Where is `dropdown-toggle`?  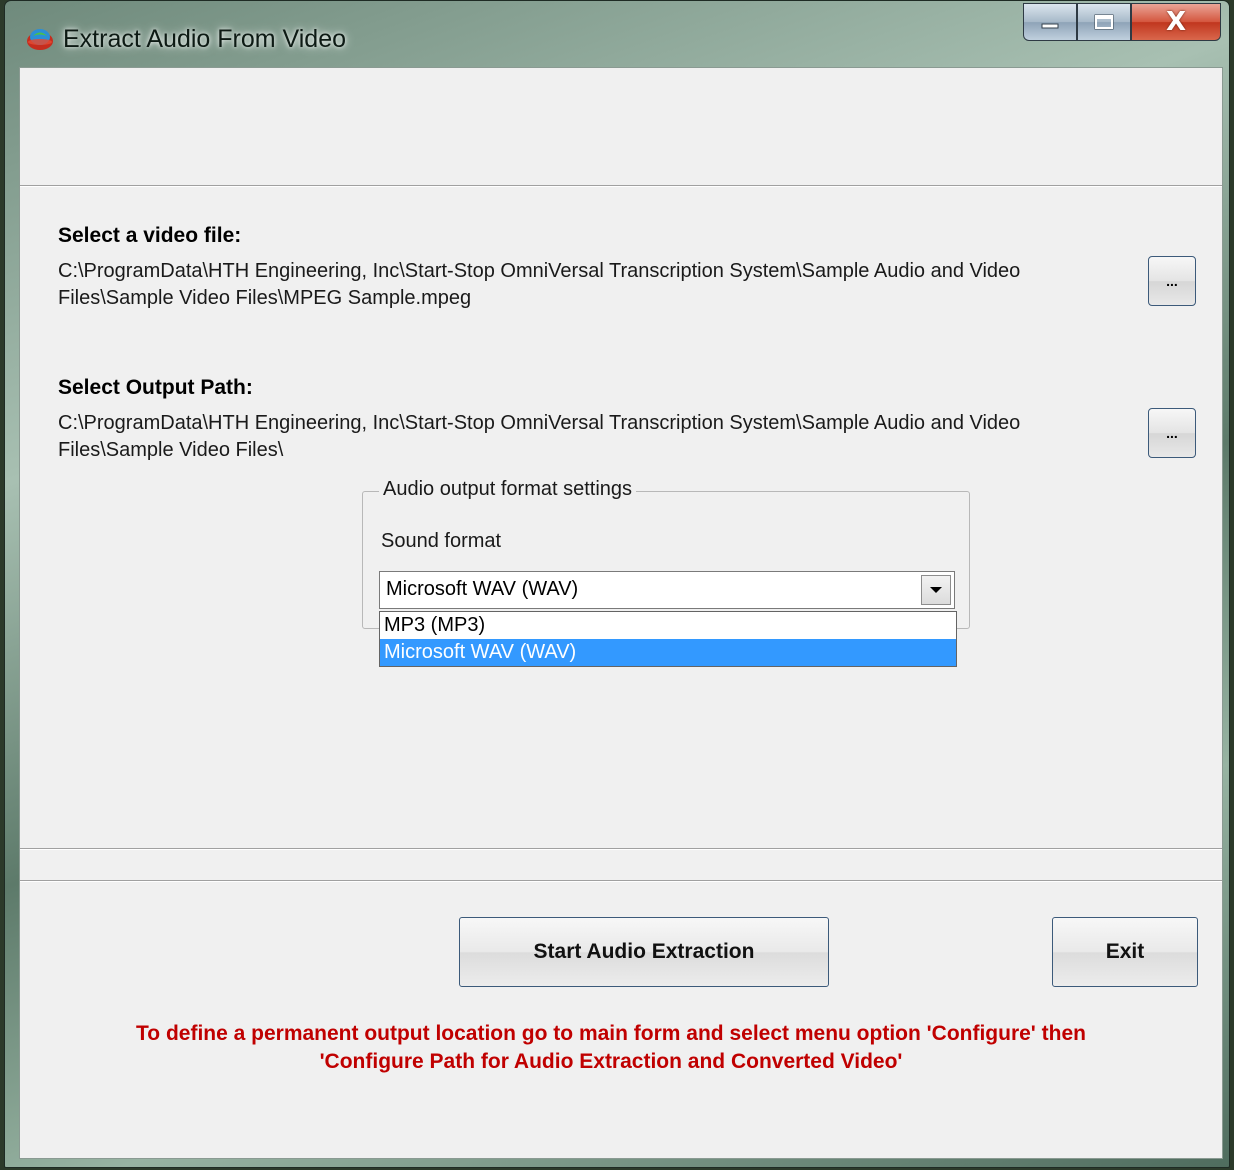 dropdown-toggle is located at coordinates (936, 590).